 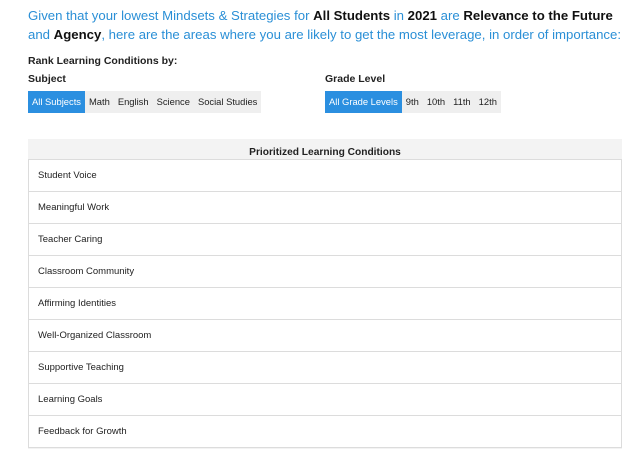 I want to click on list-item: Supportive Teaching, so click(x=325, y=368).